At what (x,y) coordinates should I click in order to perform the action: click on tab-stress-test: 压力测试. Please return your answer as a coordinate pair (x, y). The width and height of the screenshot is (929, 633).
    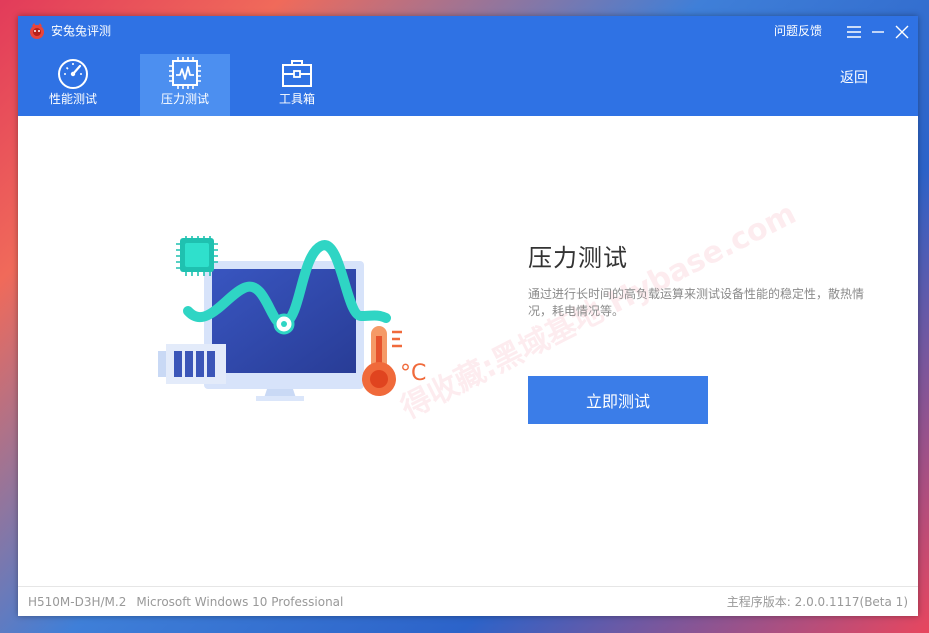
    Looking at the image, I should click on (185, 85).